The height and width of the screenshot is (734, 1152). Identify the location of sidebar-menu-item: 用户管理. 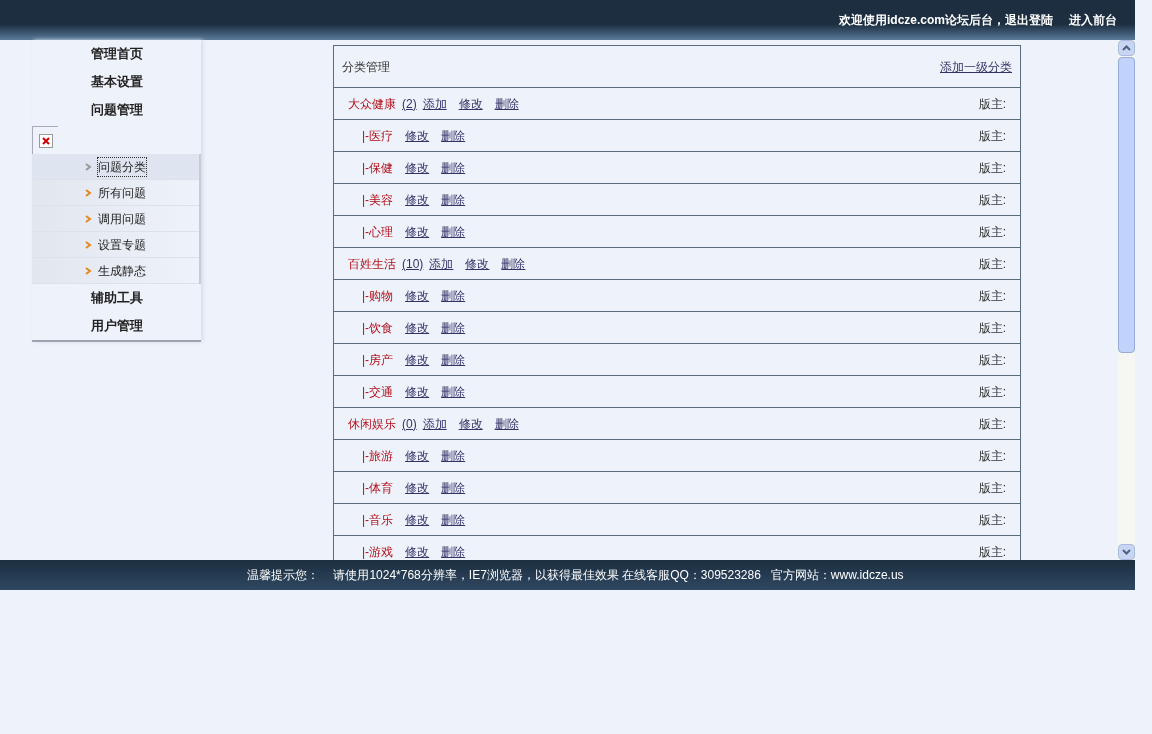
(116, 326).